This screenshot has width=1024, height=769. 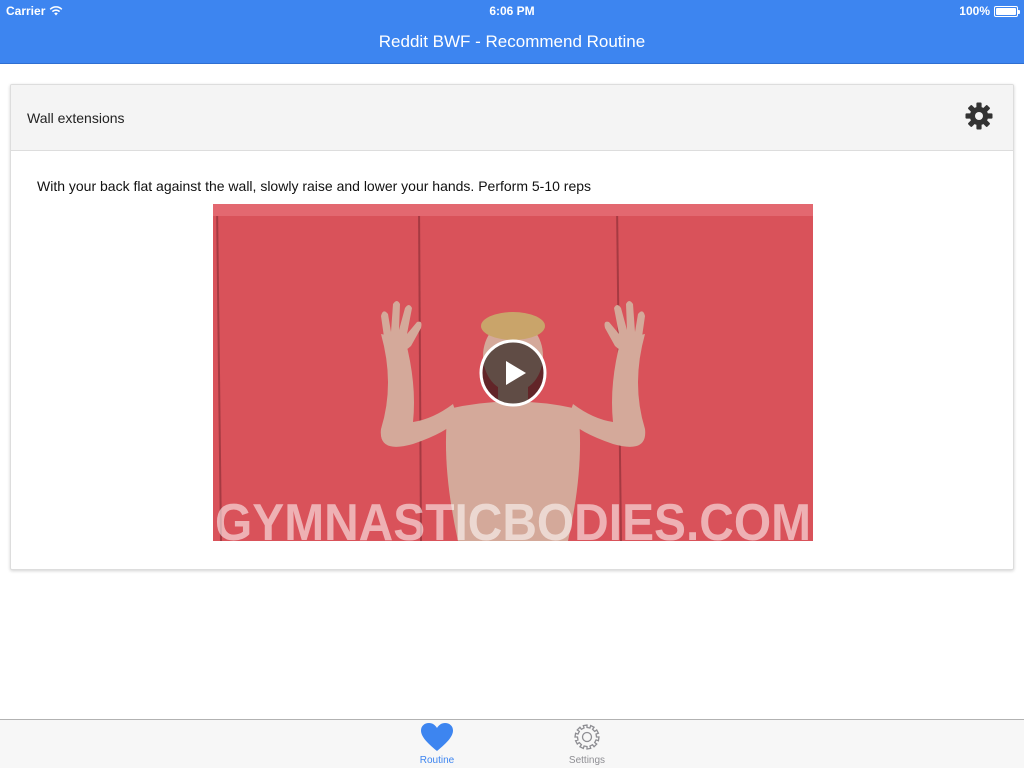 I want to click on play-icon, so click(x=513, y=373).